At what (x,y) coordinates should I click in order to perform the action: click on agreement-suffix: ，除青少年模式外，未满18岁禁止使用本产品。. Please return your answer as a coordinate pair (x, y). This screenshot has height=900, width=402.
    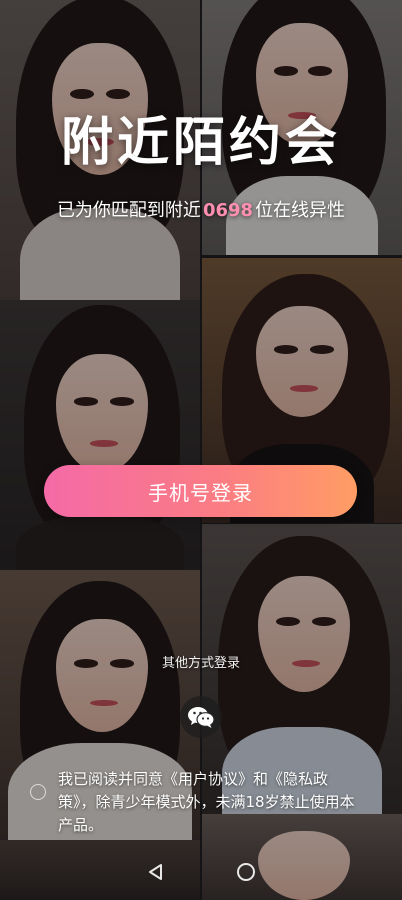
    Looking at the image, I should click on (206, 813).